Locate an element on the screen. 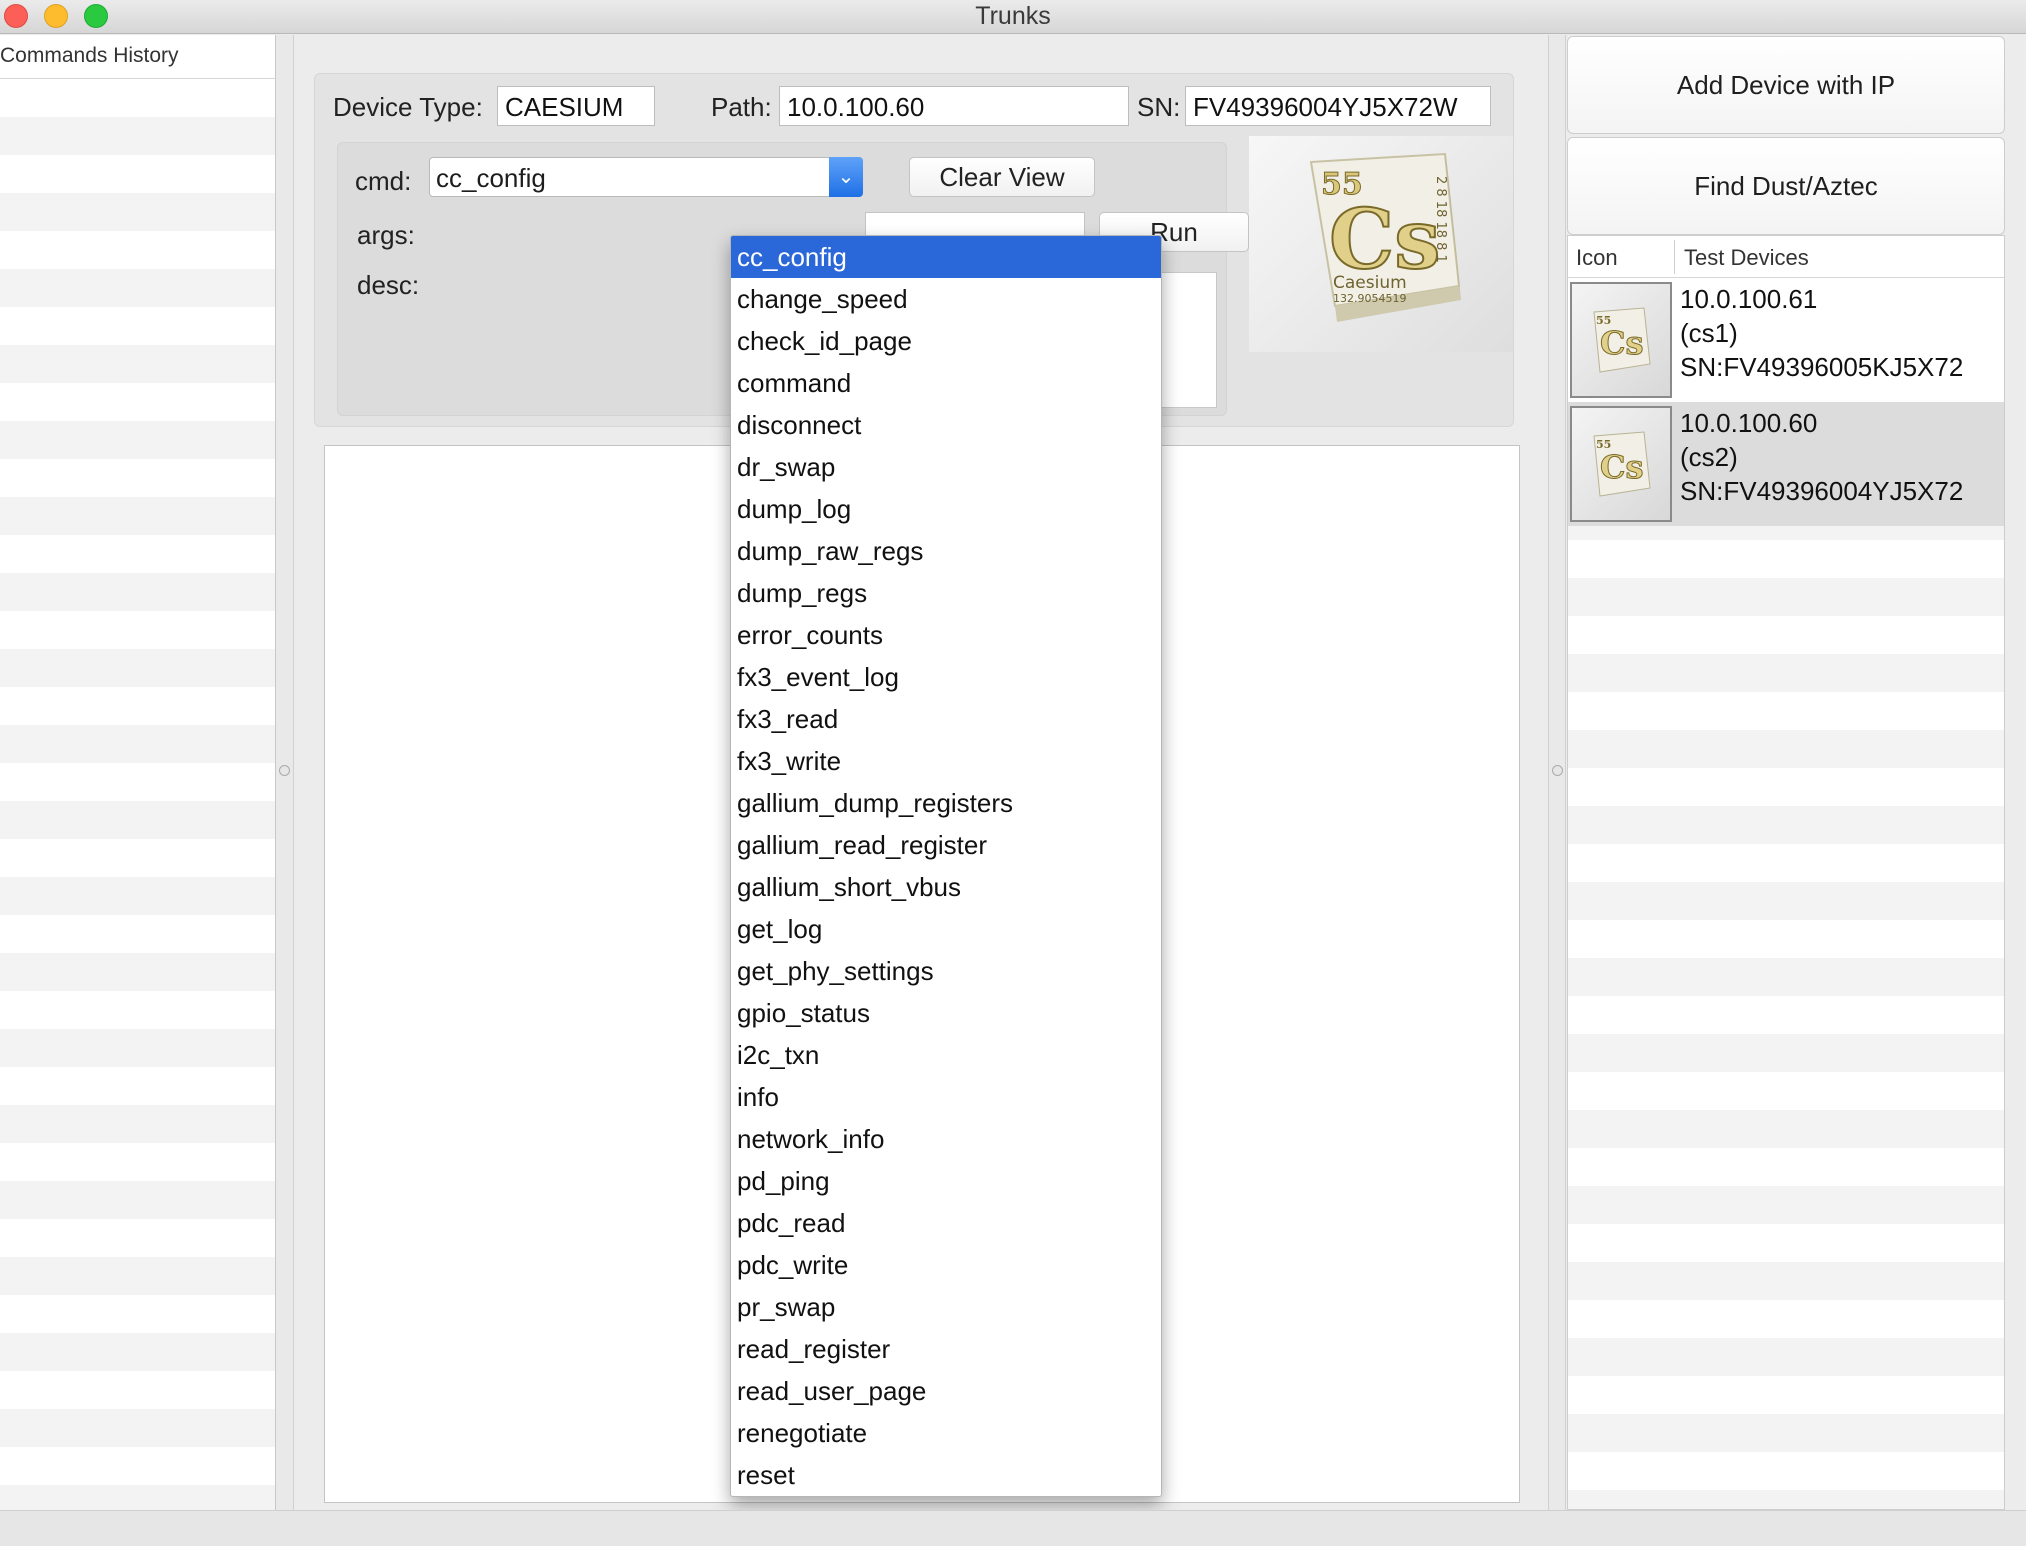 The image size is (2026, 1546). dropdown-option-dump-regs: dump_regs is located at coordinates (946, 593).